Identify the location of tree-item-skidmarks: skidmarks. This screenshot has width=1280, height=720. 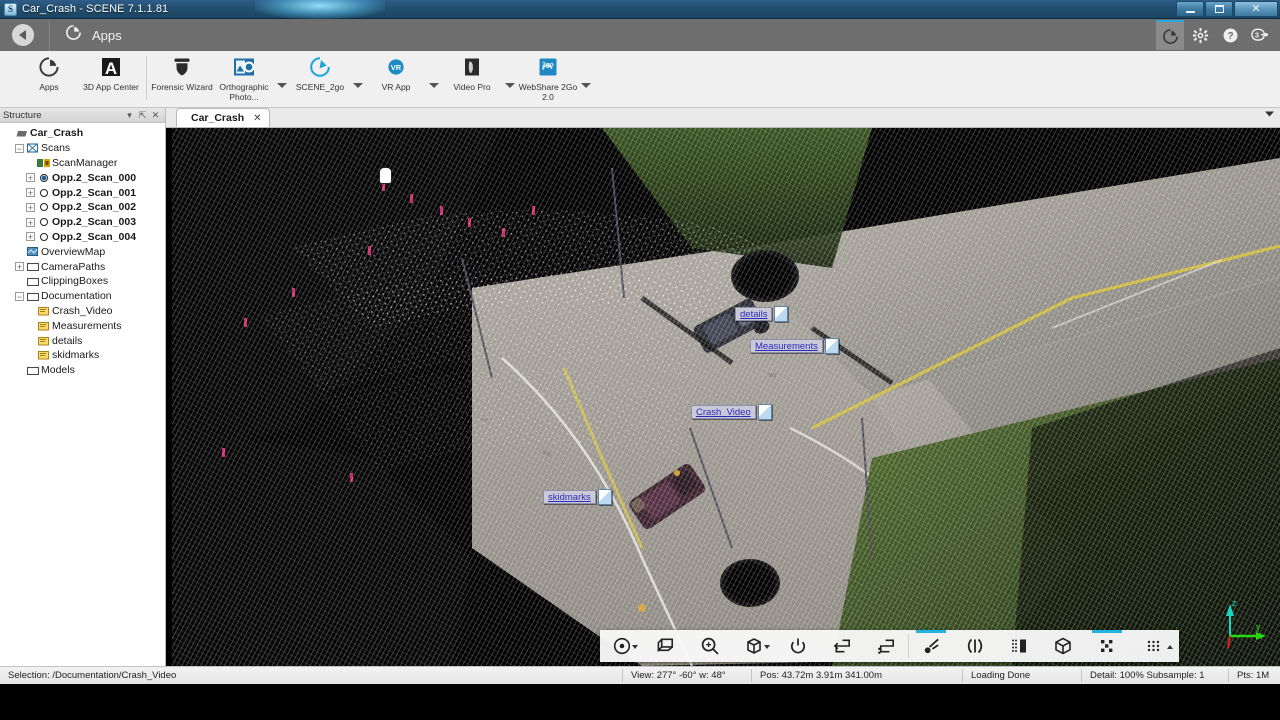
(84, 355).